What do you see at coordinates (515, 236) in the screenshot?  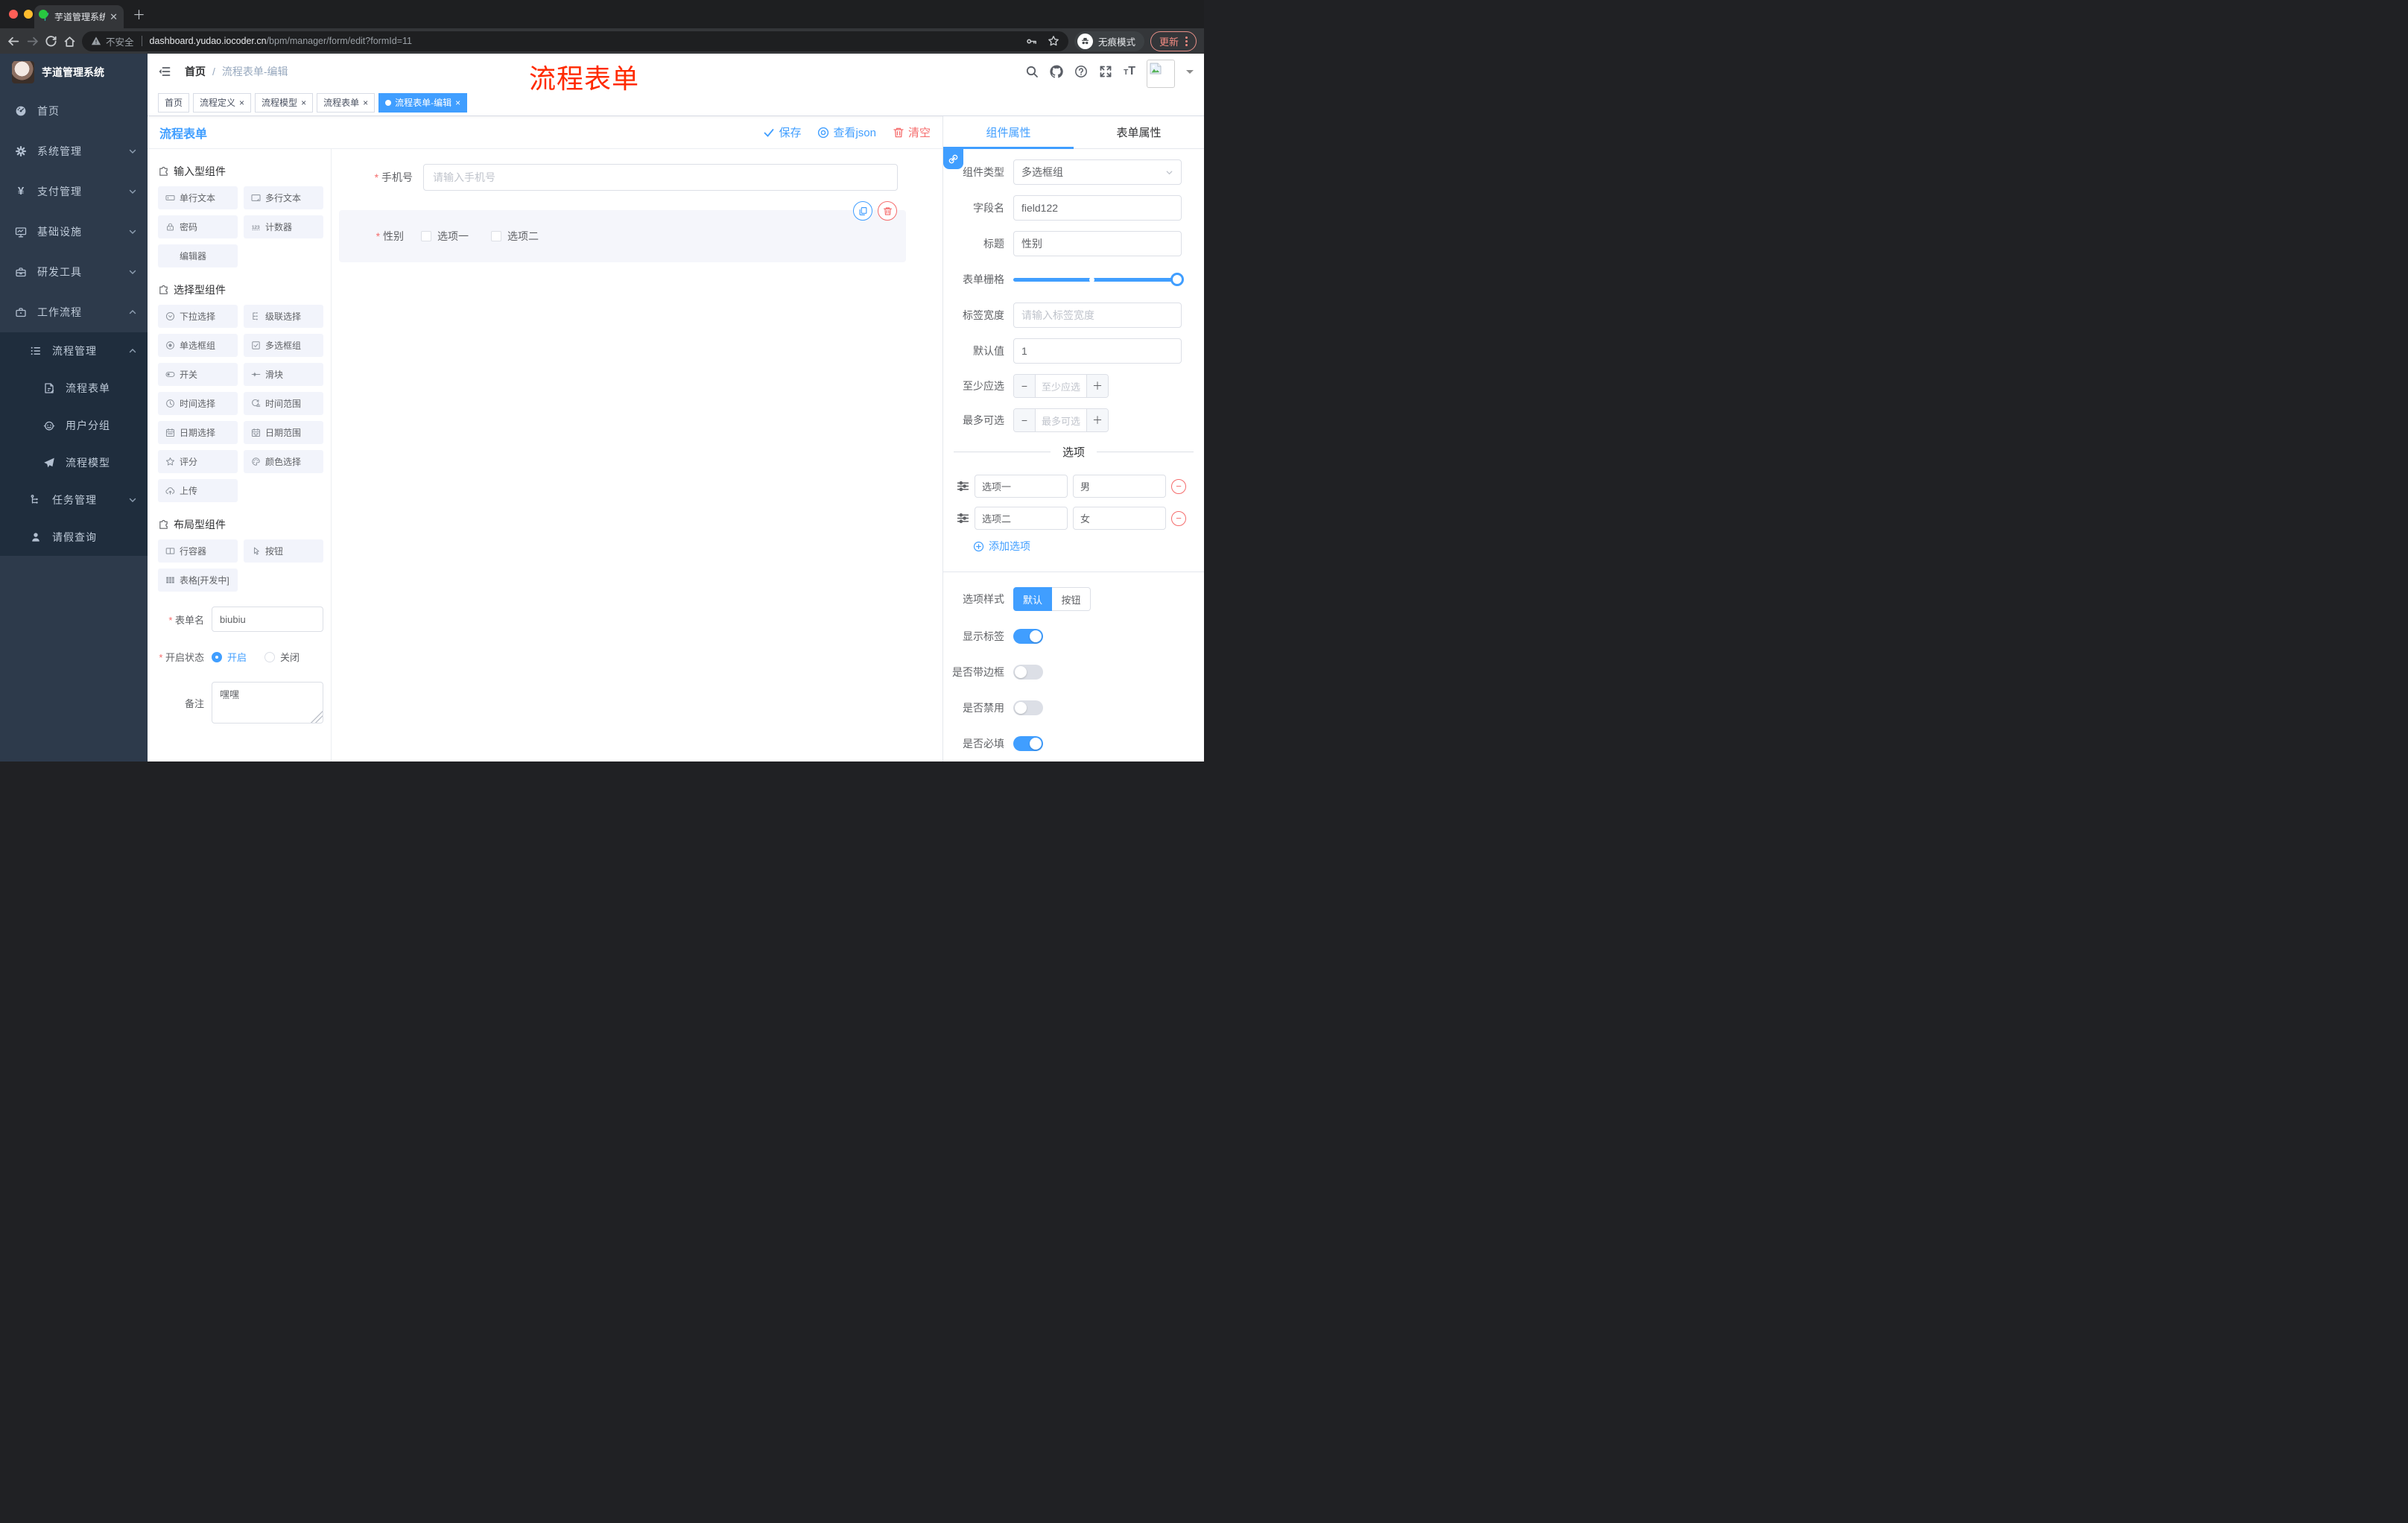 I see `gender-option2-checkbox: 选项二` at bounding box center [515, 236].